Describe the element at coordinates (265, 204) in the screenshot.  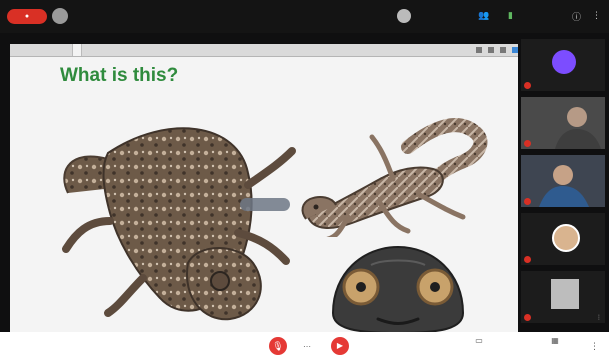
I see `viewer-overlay-control` at that location.